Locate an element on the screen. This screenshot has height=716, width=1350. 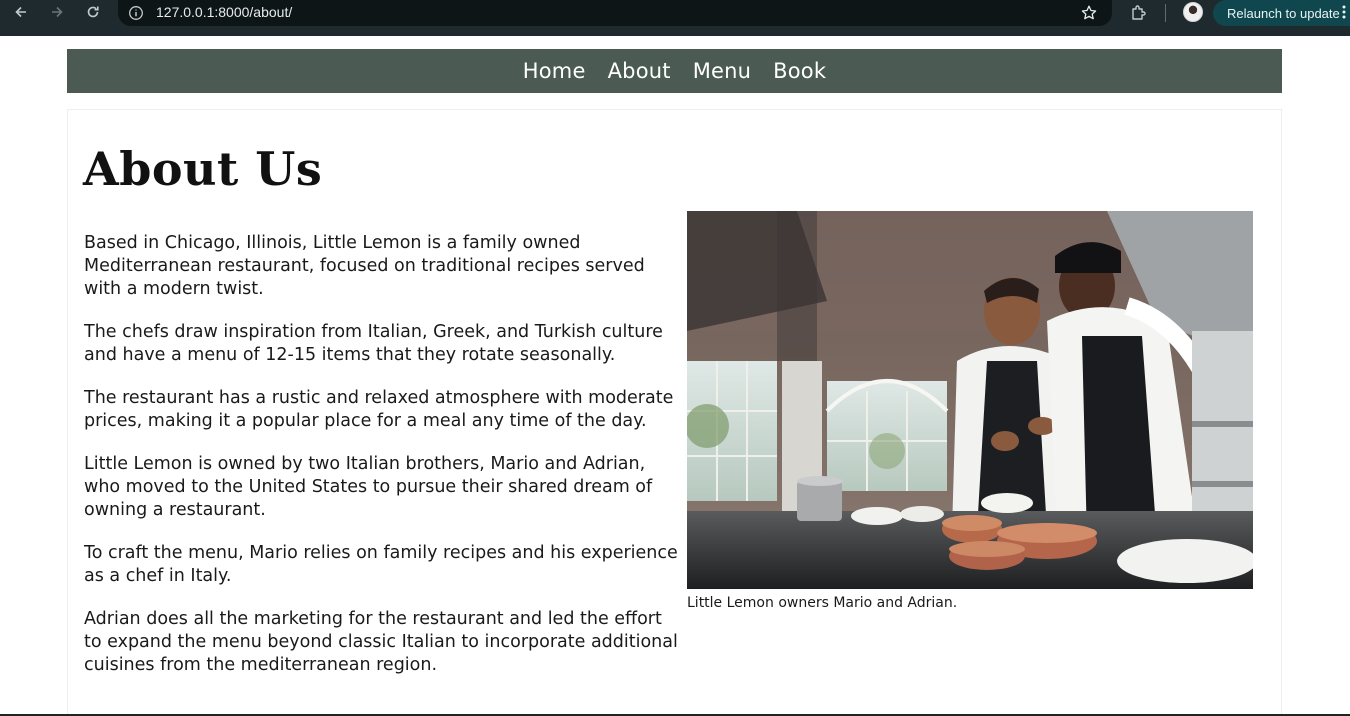
profile-avatar is located at coordinates (1193, 12).